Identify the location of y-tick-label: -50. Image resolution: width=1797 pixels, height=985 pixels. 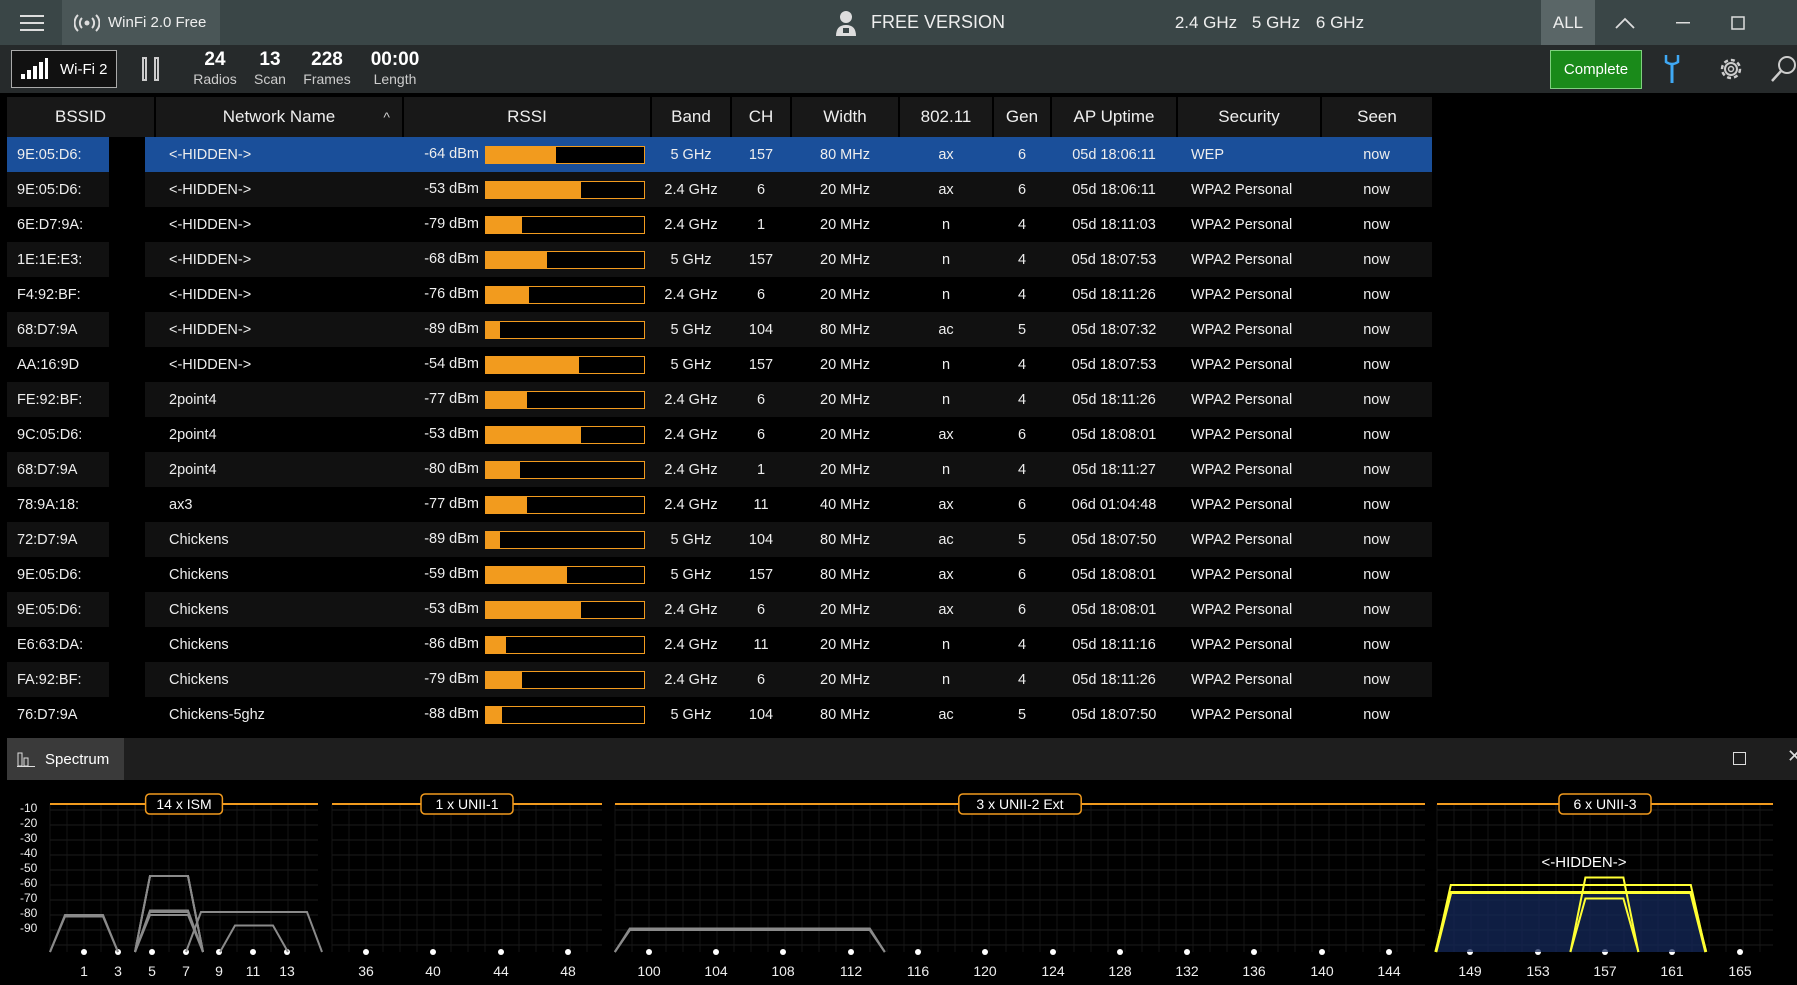
(29, 868).